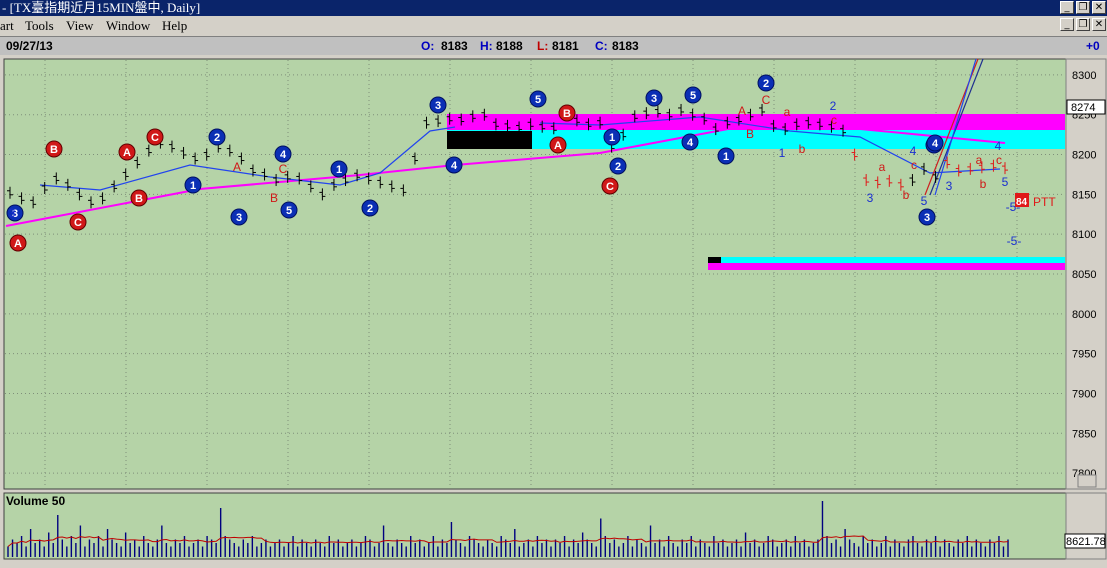 The height and width of the screenshot is (568, 1107). Describe the element at coordinates (39, 25) in the screenshot. I see `menu-item-tools: Tools` at that location.